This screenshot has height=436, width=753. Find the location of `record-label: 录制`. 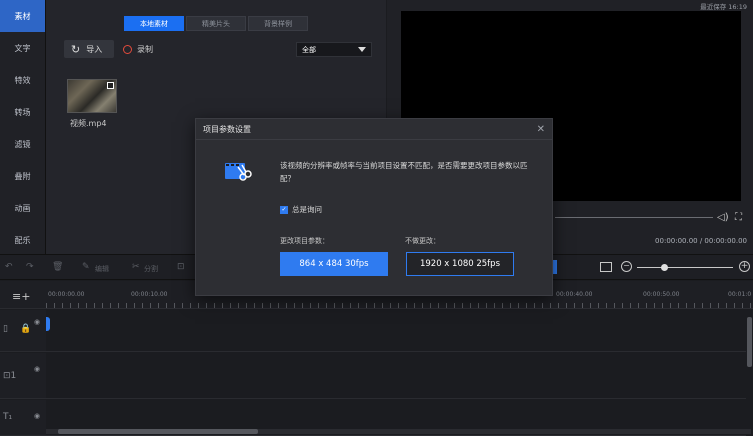

record-label: 录制 is located at coordinates (145, 49).